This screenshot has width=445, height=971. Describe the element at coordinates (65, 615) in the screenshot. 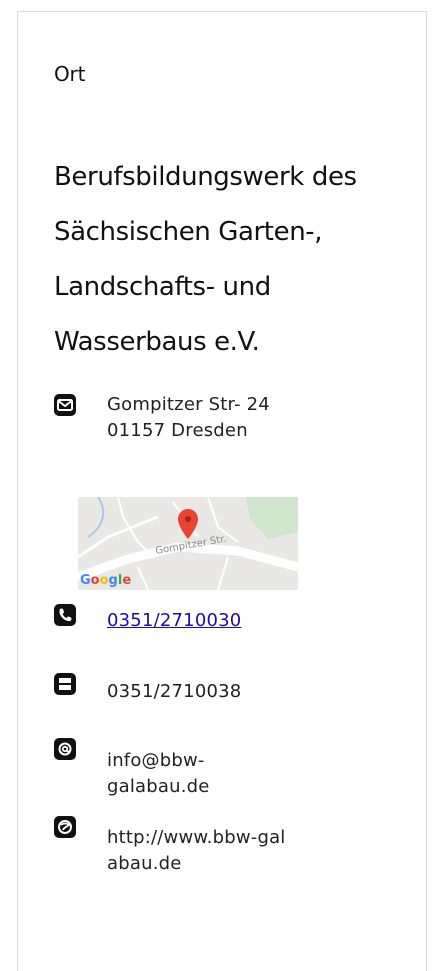

I see `phone-icon` at that location.